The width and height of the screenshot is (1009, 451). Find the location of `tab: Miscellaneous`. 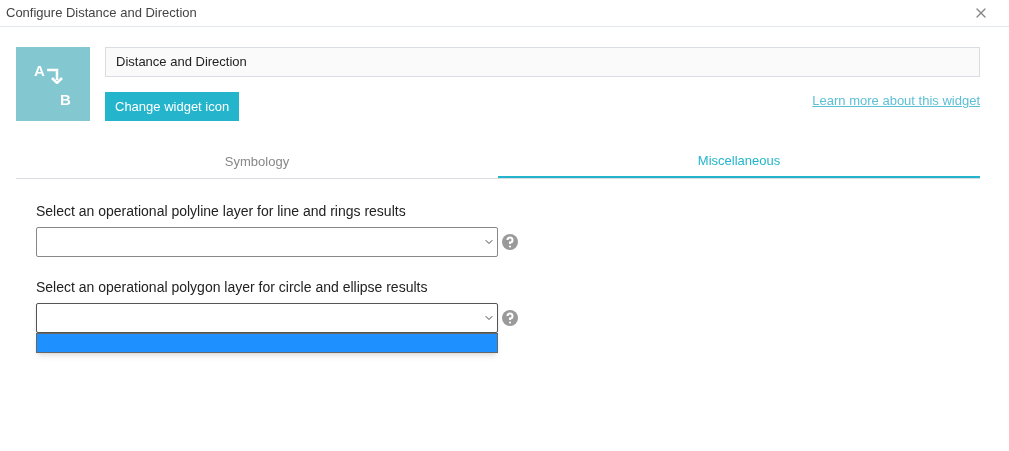

tab: Miscellaneous is located at coordinates (739, 161).